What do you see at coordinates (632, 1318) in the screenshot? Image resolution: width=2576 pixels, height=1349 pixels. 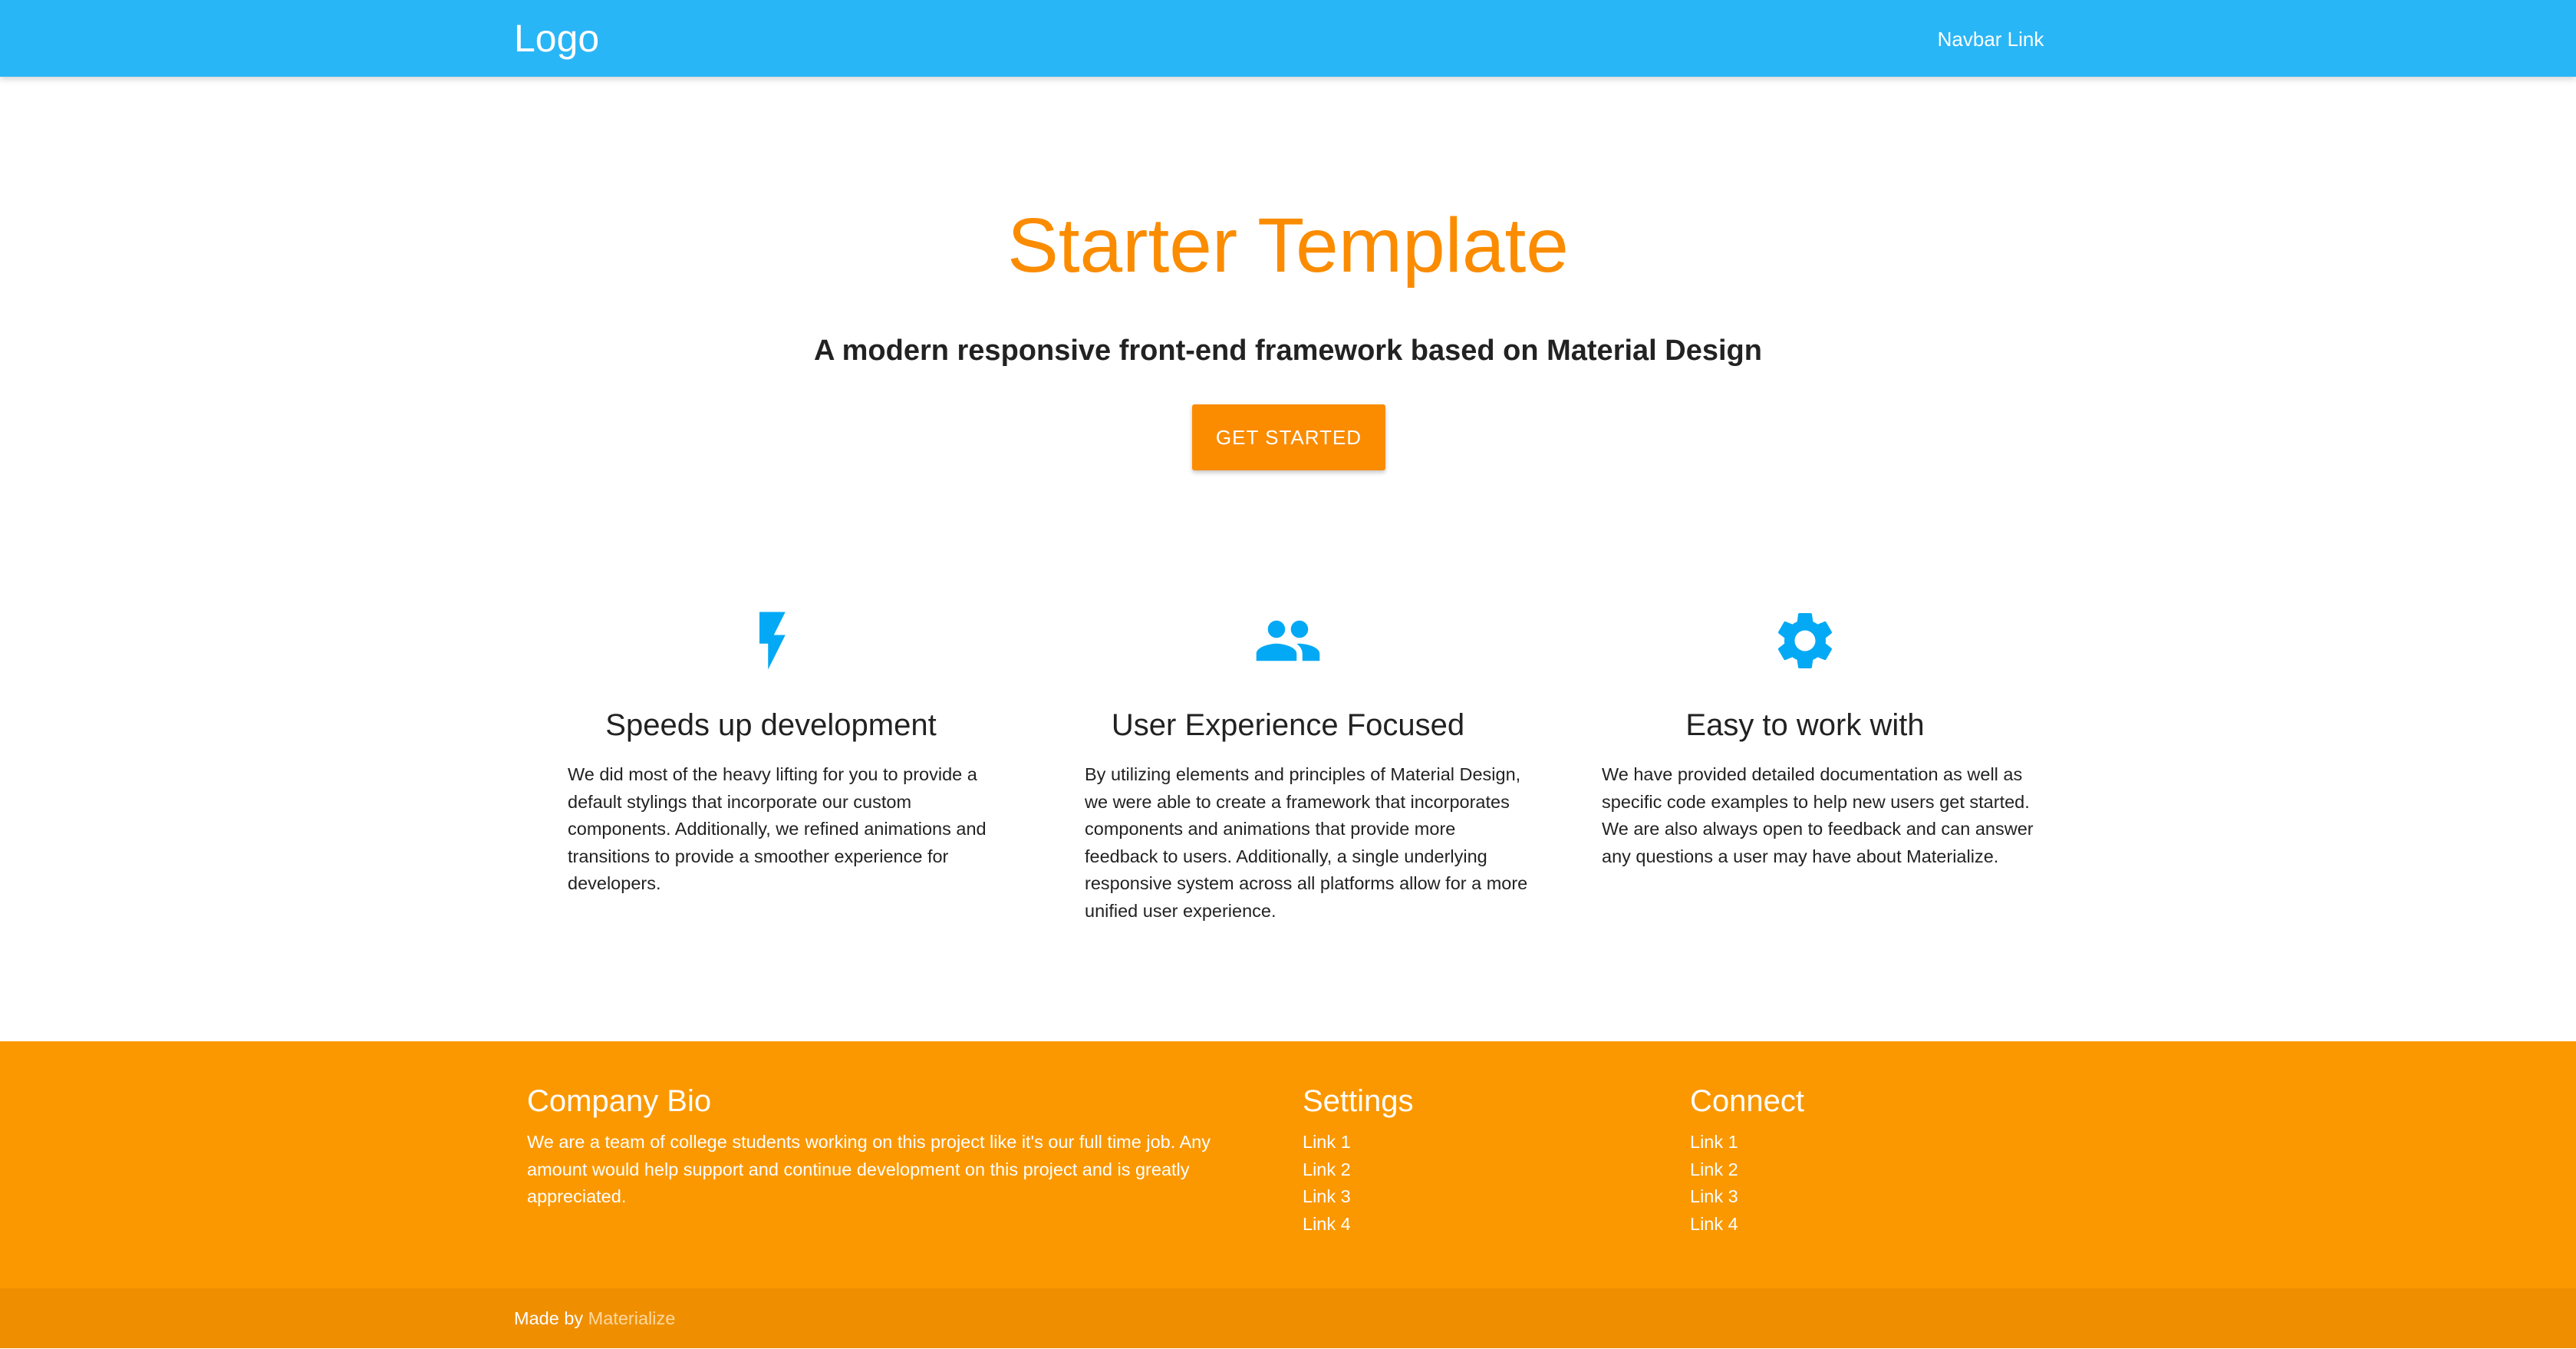 I see `materialize-link: Materialize` at bounding box center [632, 1318].